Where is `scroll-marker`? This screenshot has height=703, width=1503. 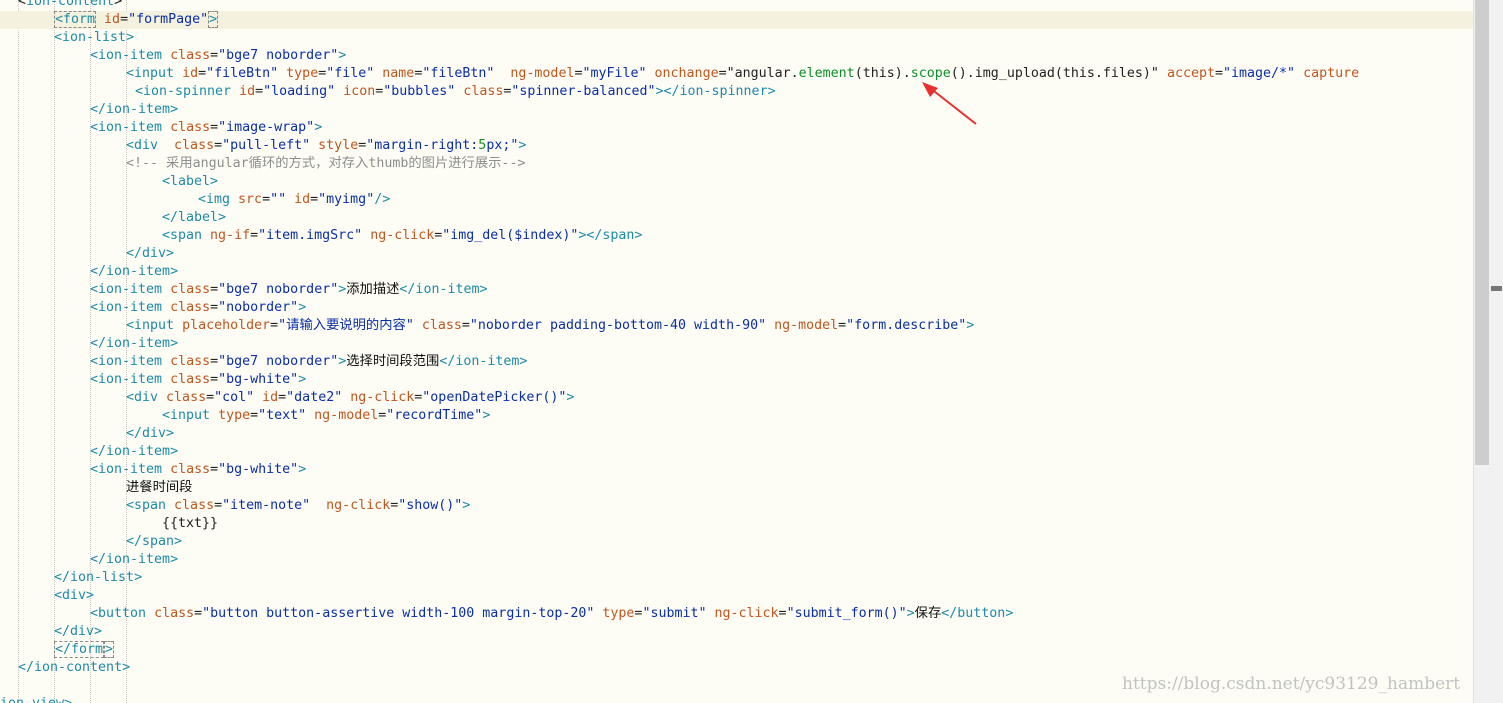
scroll-marker is located at coordinates (1496, 288).